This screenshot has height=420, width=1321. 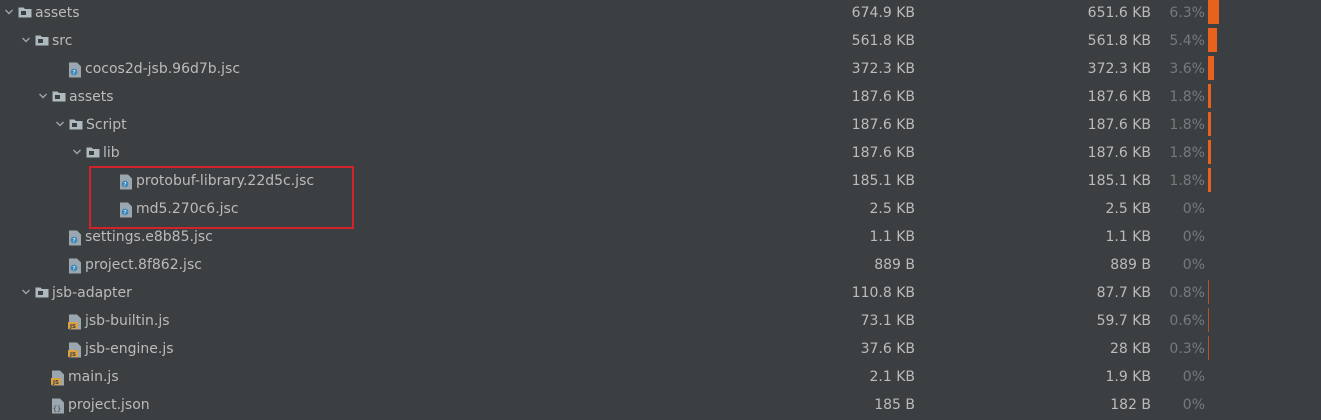 I want to click on file-size: 73.1 KB, so click(x=887, y=321).